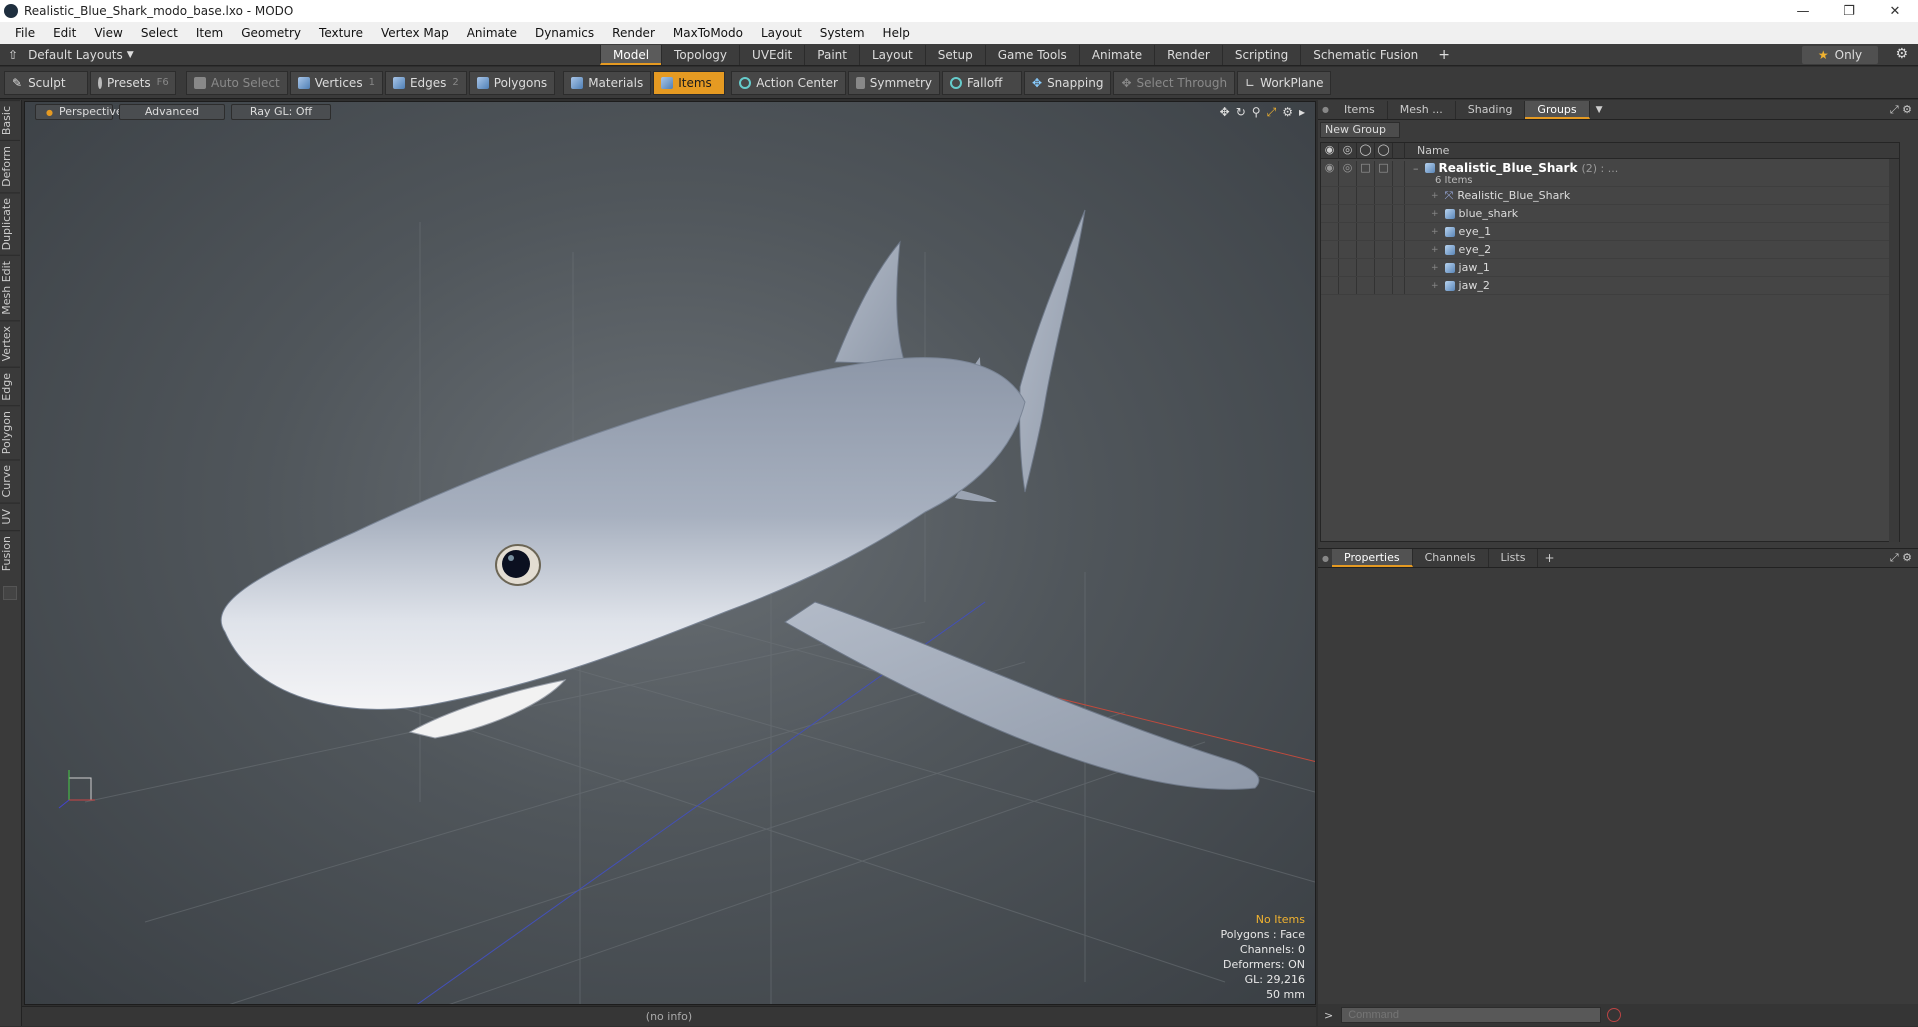 The height and width of the screenshot is (1027, 1918). Describe the element at coordinates (1330, 150) in the screenshot. I see `visibility-column-icon: ◉` at that location.